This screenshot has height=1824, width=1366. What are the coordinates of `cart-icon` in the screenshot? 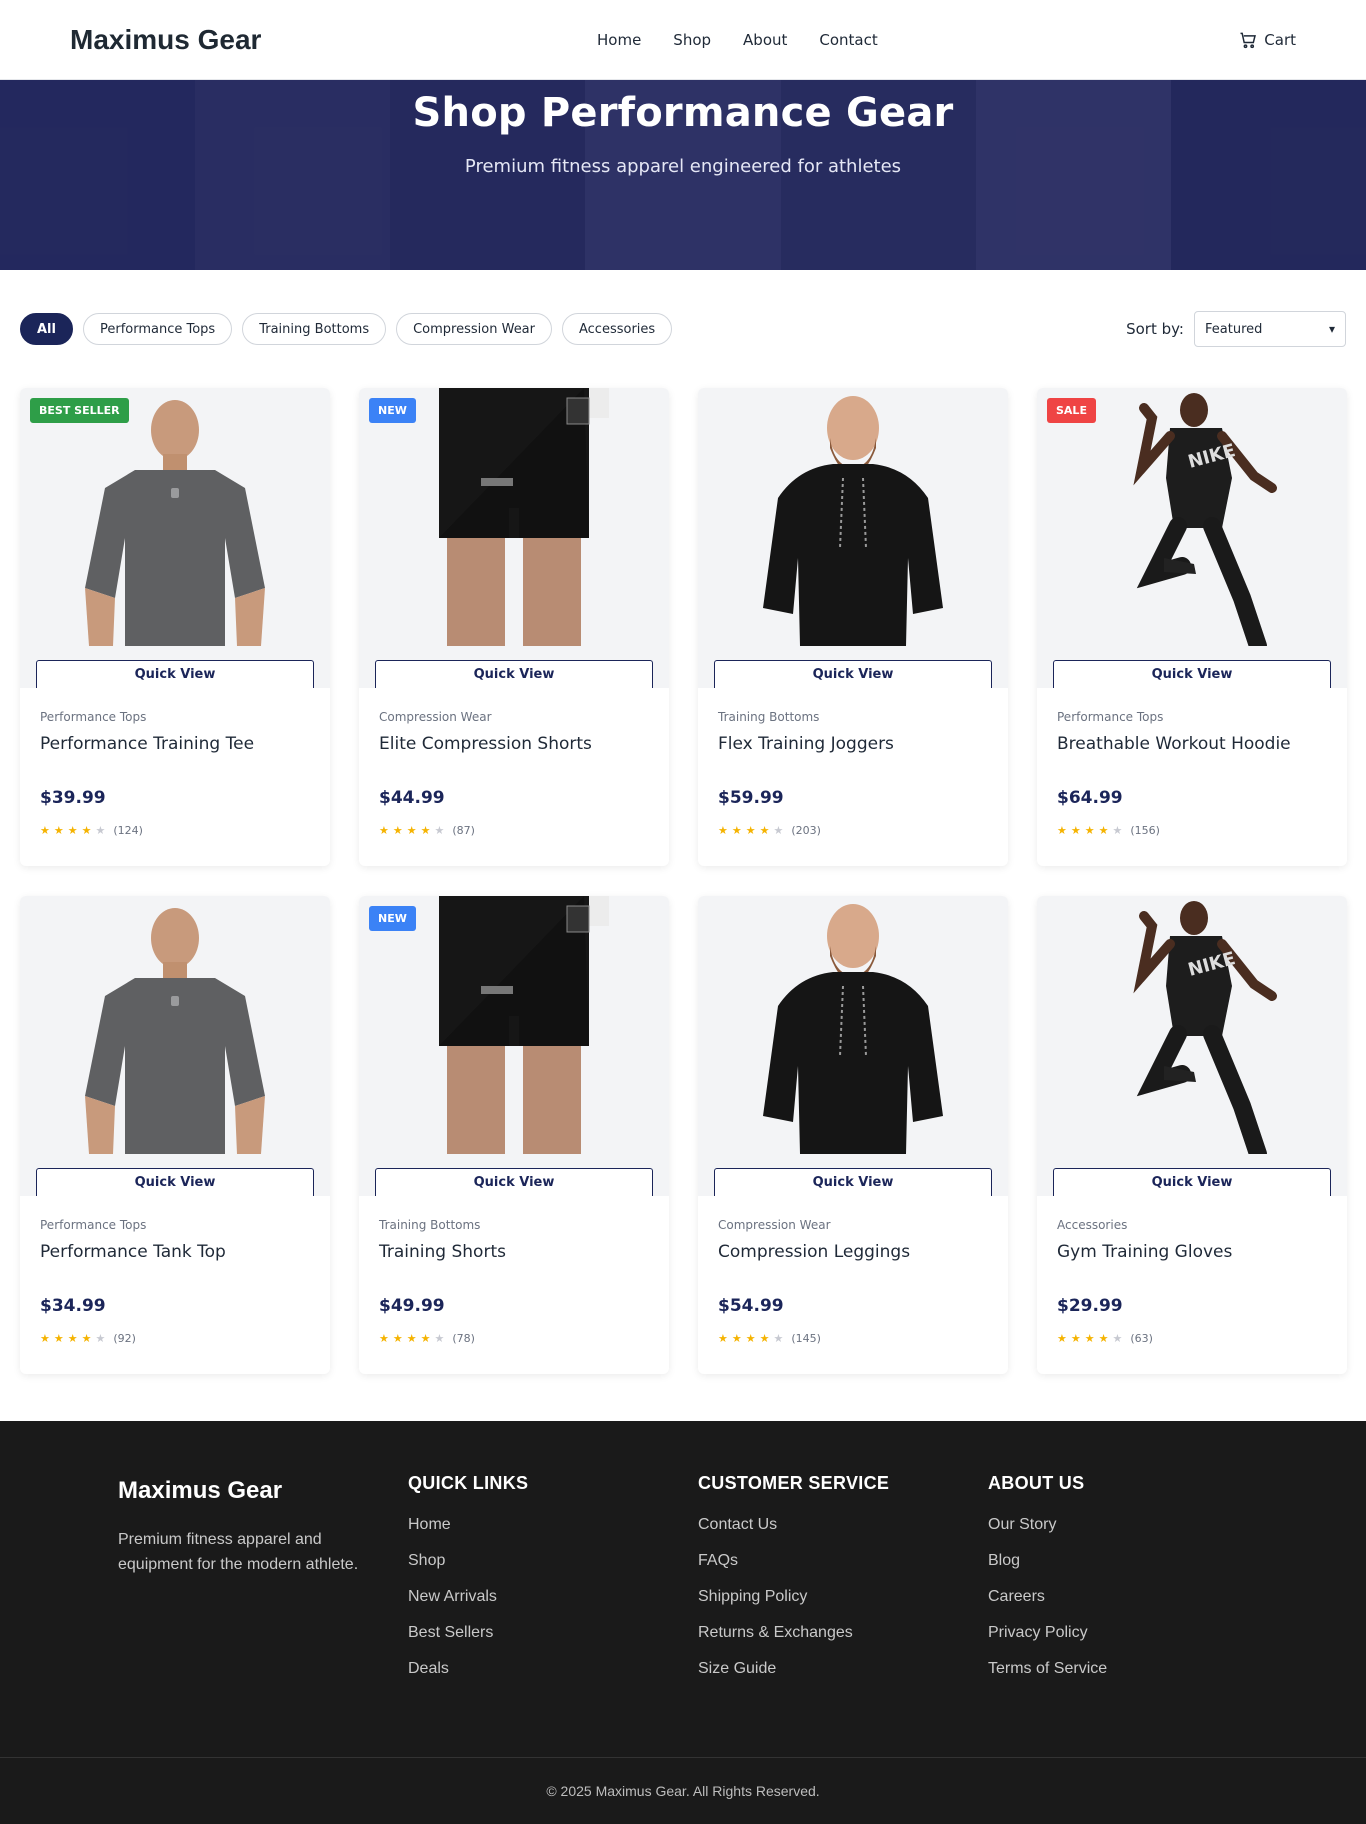 It's located at (1248, 40).